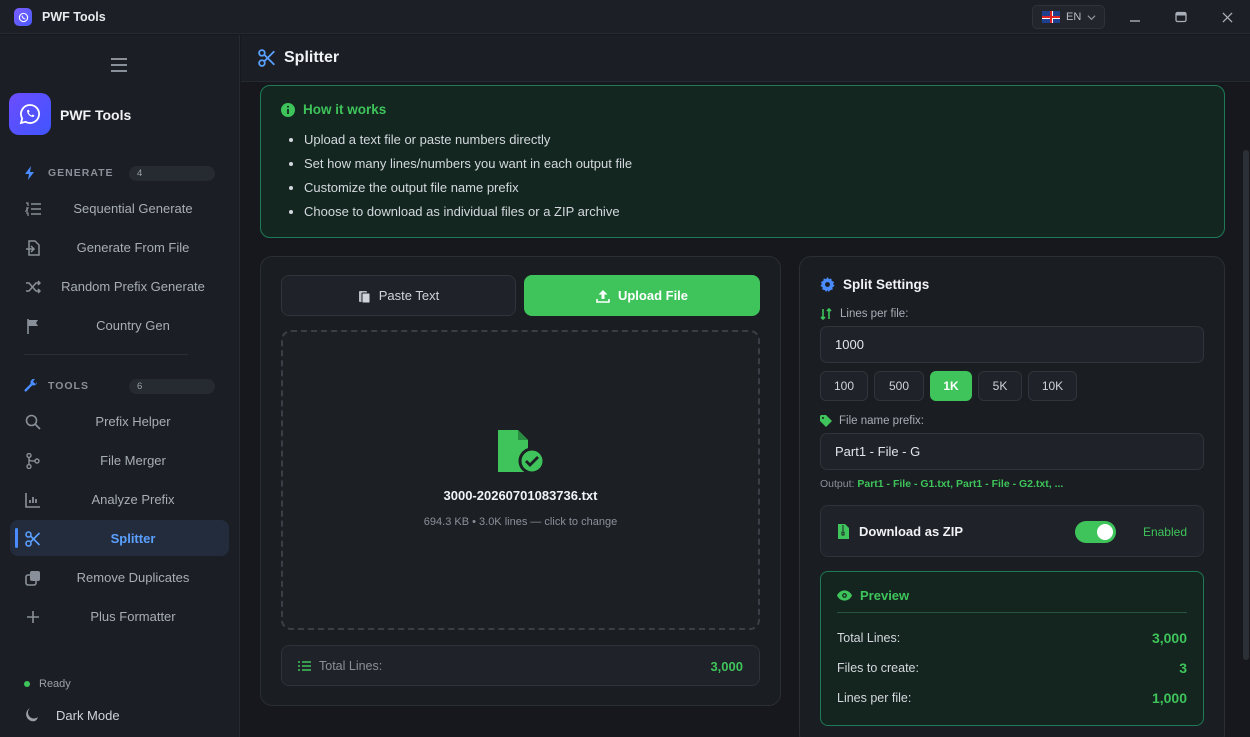 The width and height of the screenshot is (1250, 737). Describe the element at coordinates (106, 354) in the screenshot. I see `sidebar-divider` at that location.